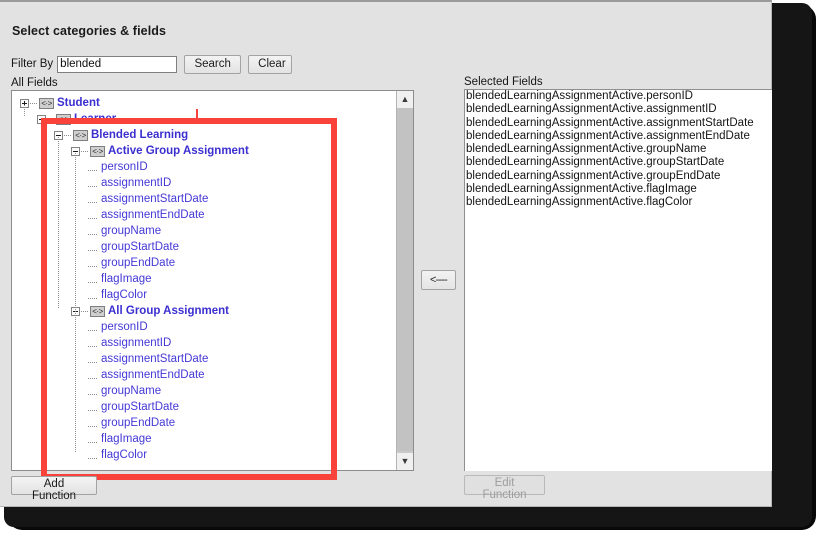  I want to click on tree-category-node: <·> Blended Learning, so click(204, 135).